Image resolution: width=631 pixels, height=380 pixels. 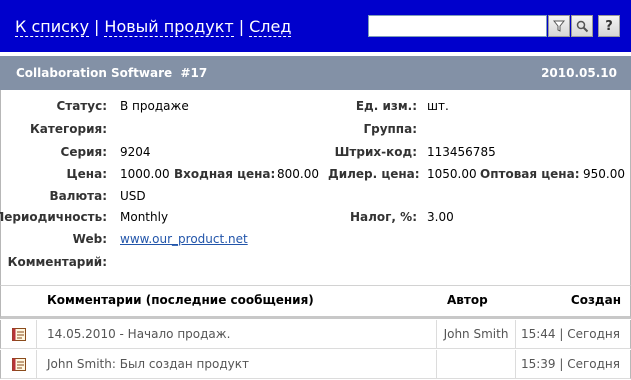 I want to click on input-price-label: Входная цена:, so click(x=225, y=174).